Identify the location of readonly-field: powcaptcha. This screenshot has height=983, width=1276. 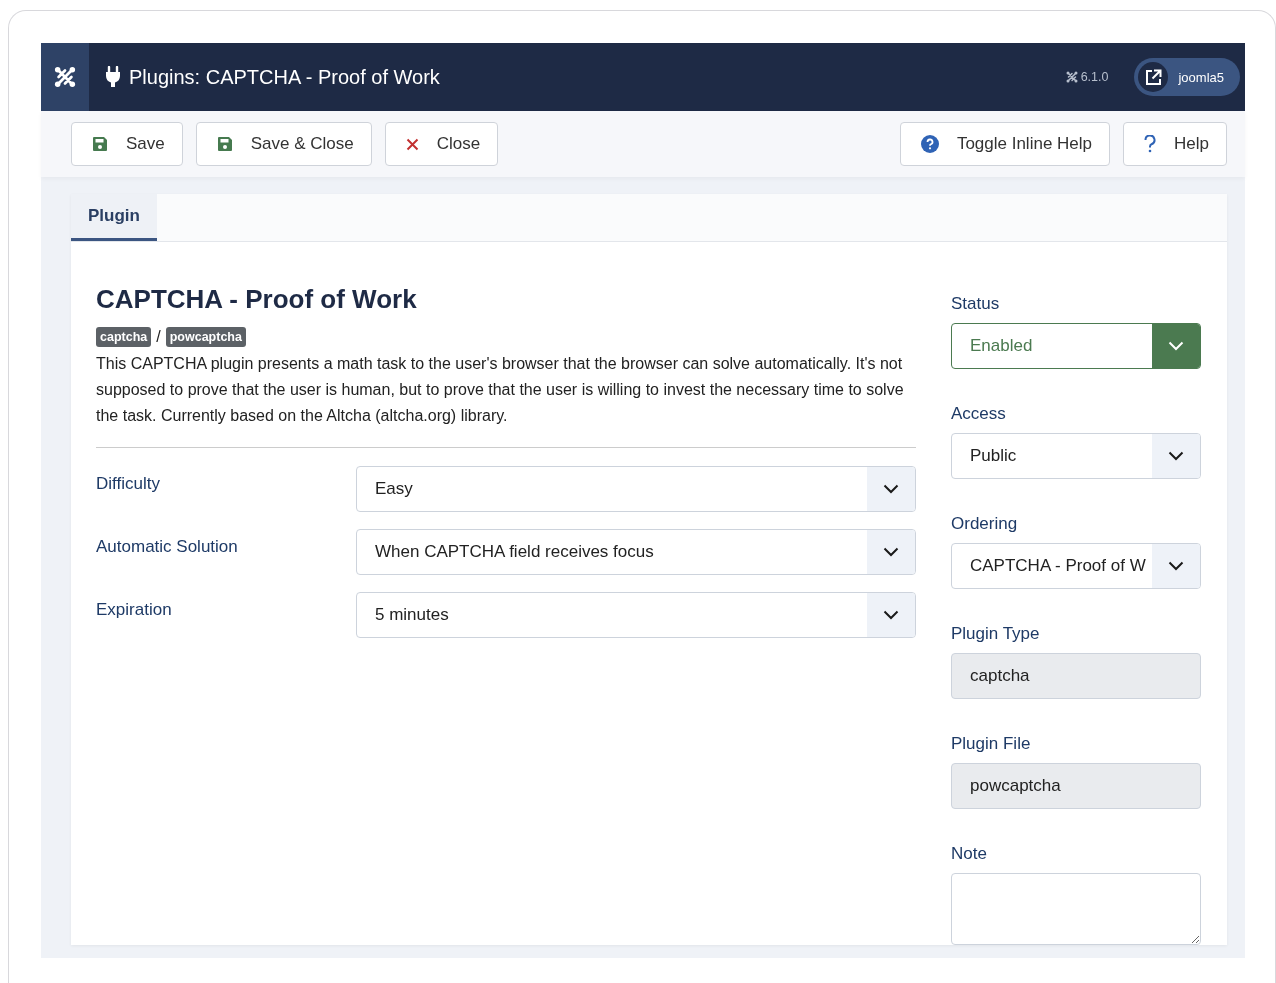
(1076, 786).